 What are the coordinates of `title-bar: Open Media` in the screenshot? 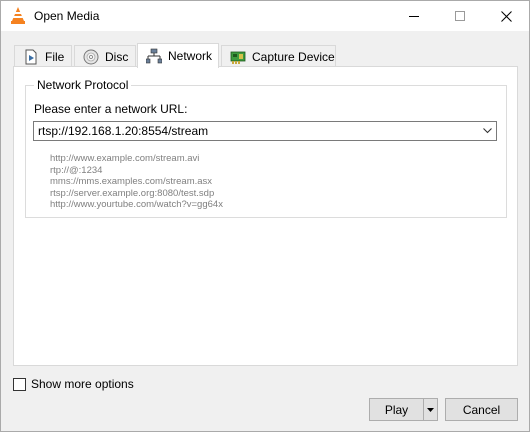 It's located at (265, 16).